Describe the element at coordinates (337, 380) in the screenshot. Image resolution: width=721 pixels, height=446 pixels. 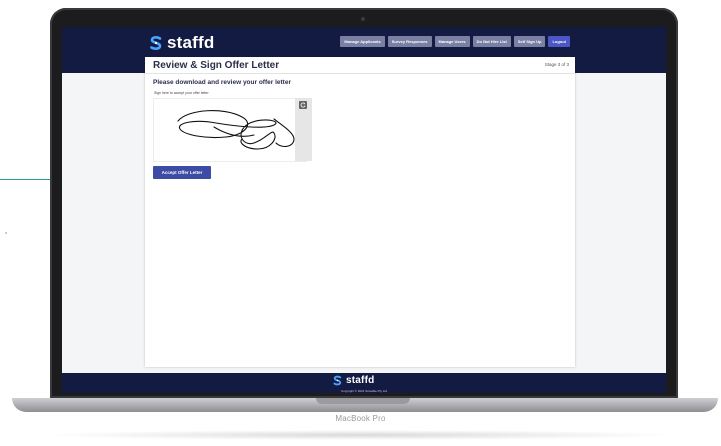
I see `staffd-footer-logo-icon` at that location.